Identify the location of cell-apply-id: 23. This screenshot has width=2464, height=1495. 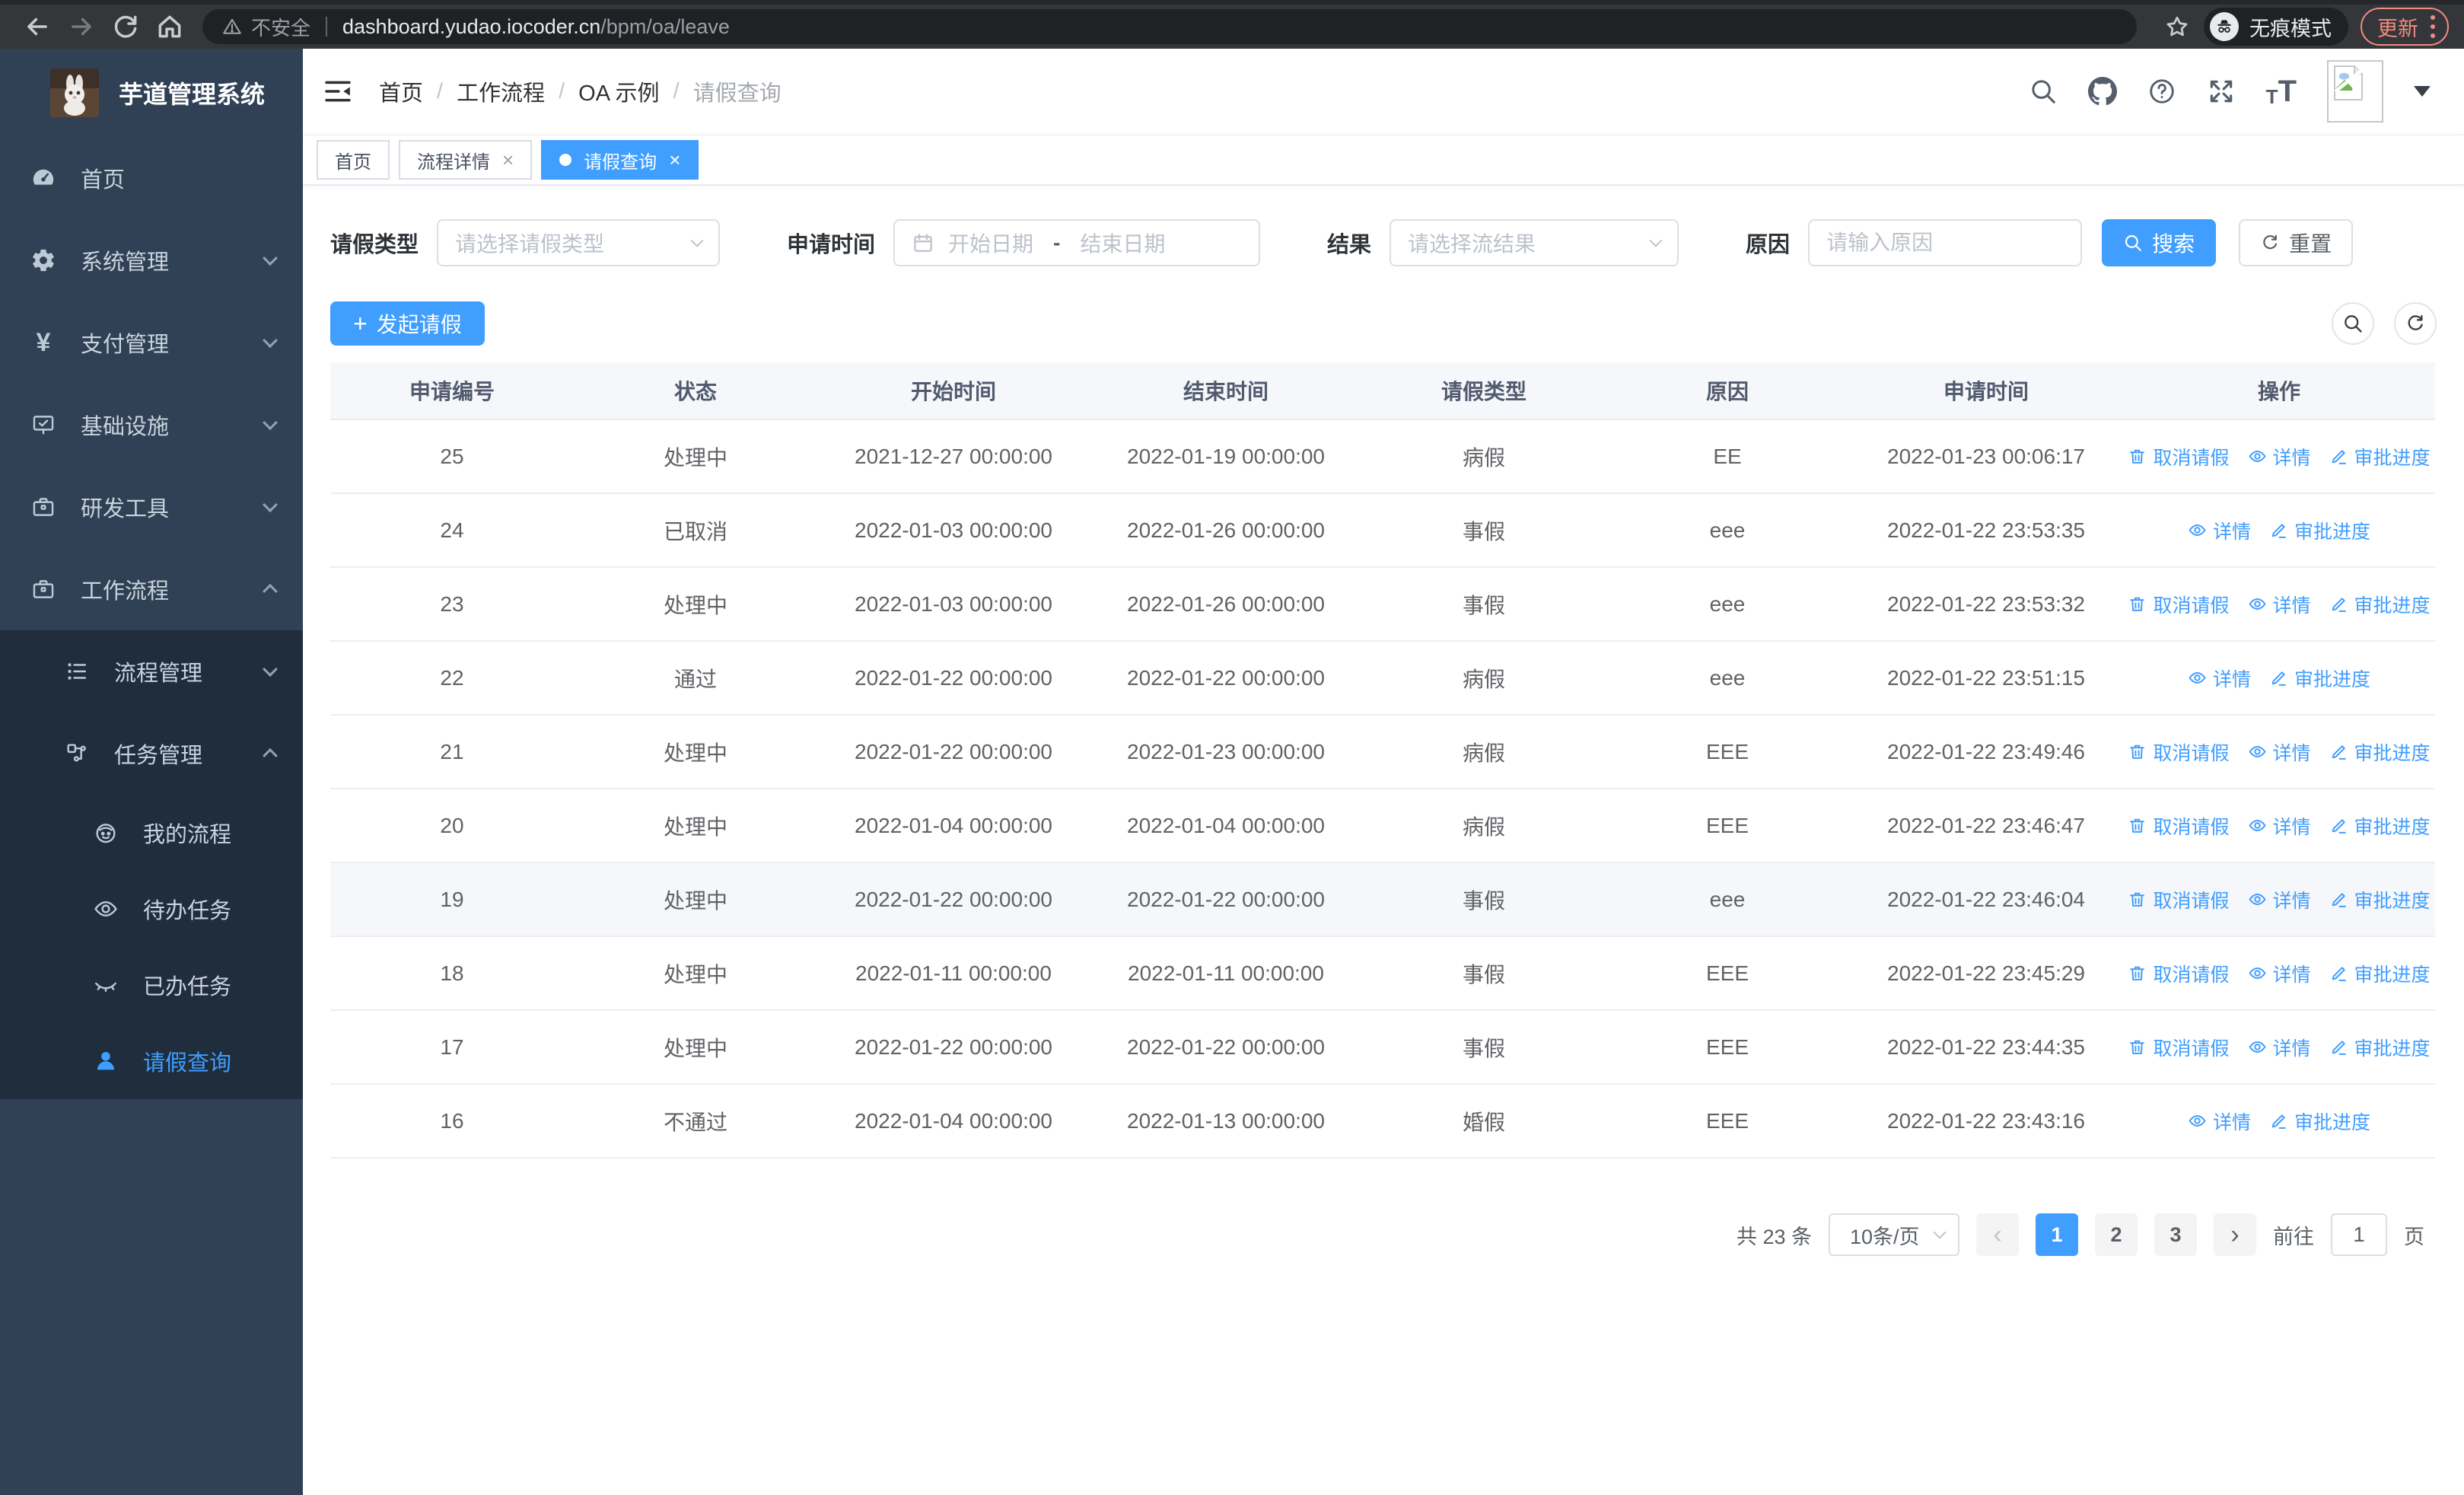
(452, 603).